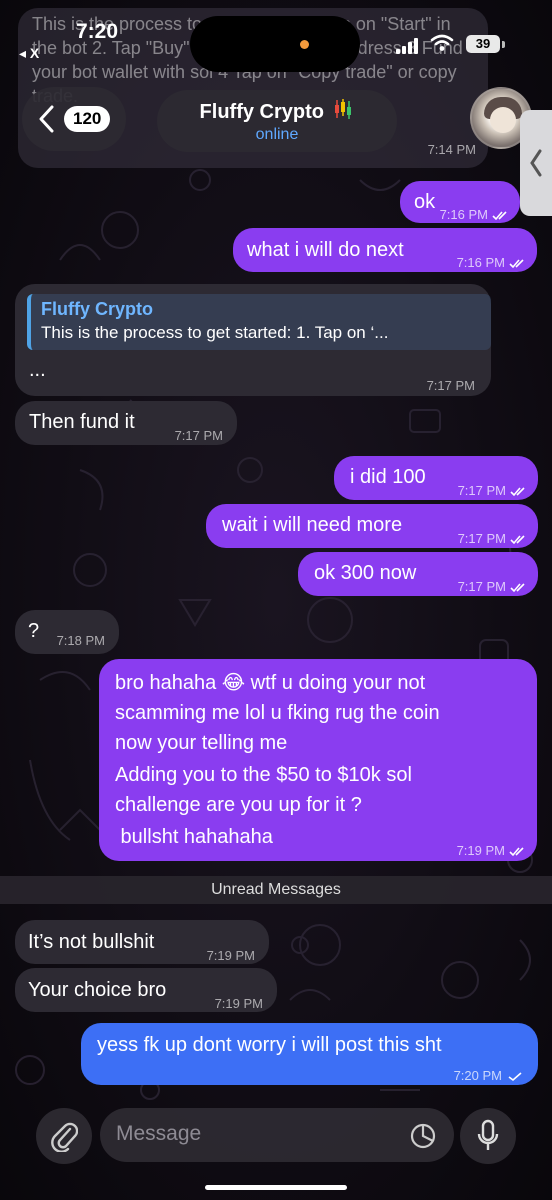 This screenshot has height=1200, width=552. Describe the element at coordinates (159, 1133) in the screenshot. I see `message-placeholder: Message` at that location.